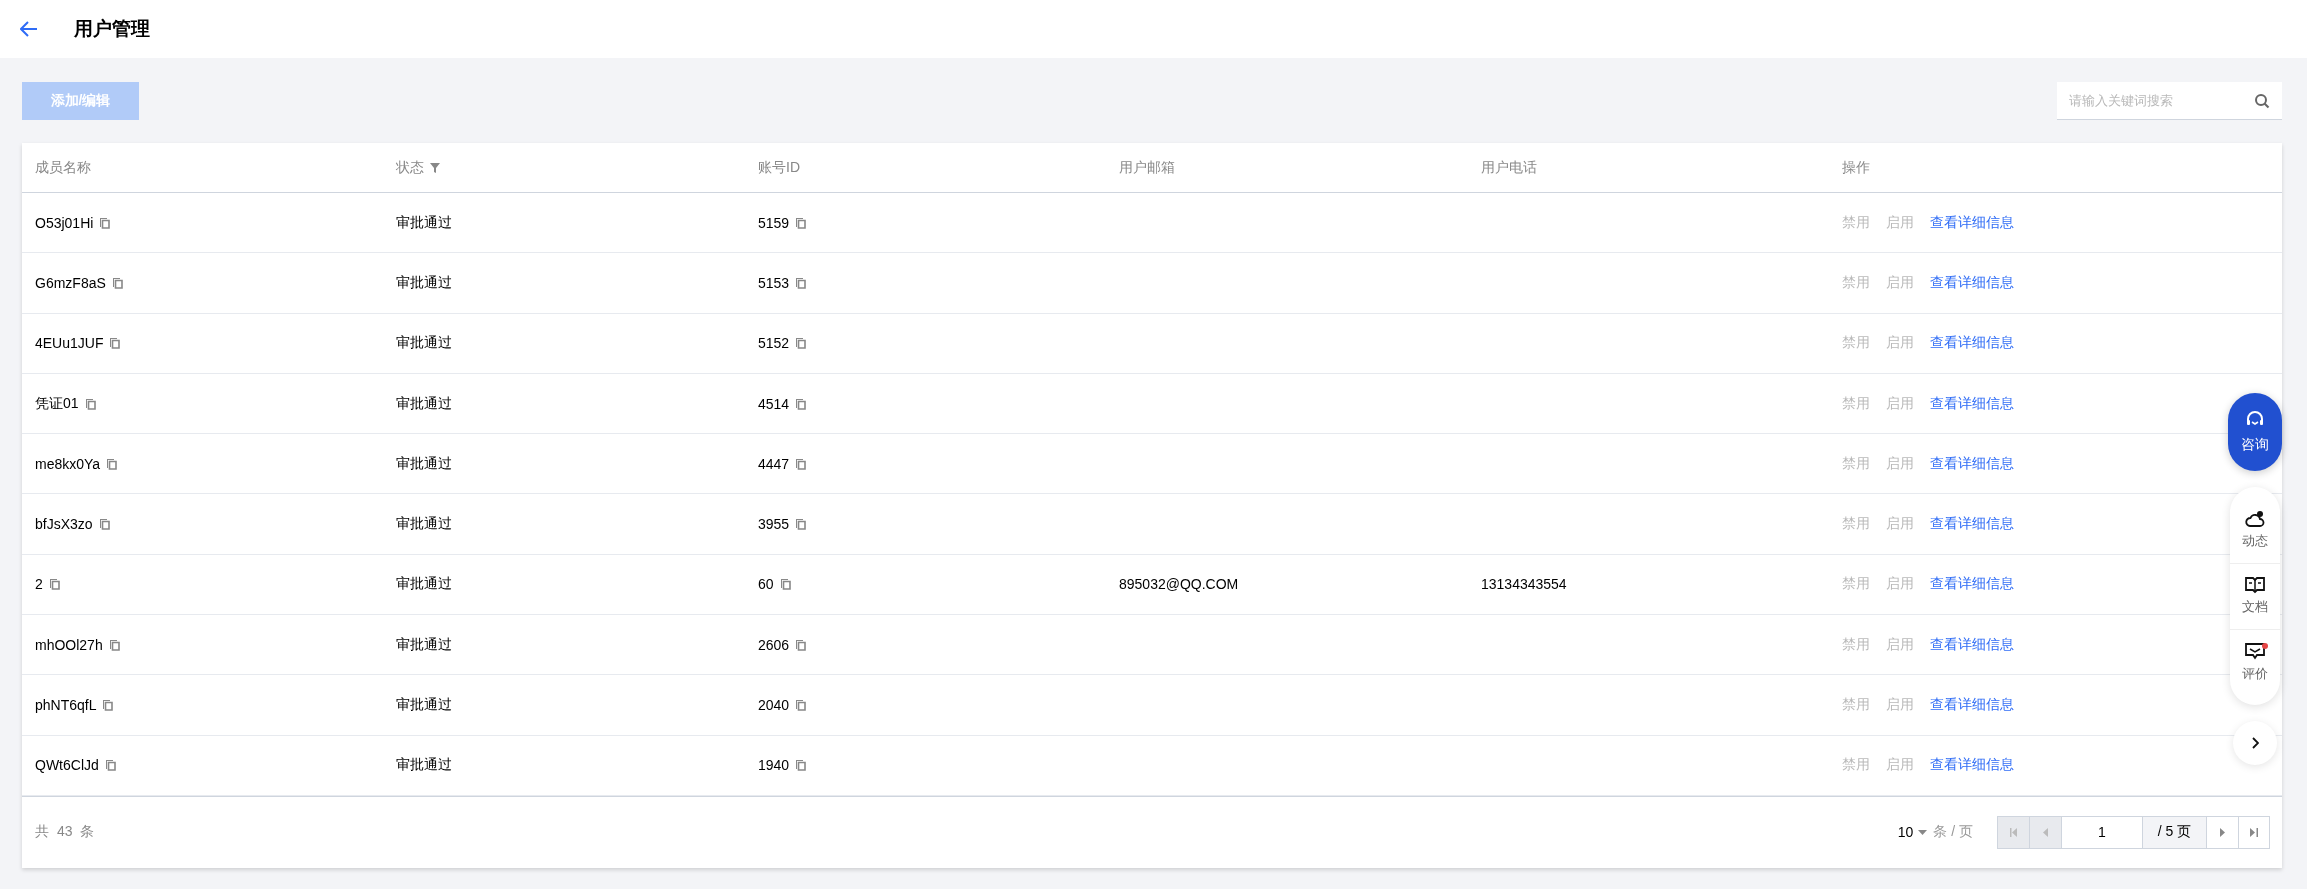  I want to click on table-cell: 2606, so click(774, 644).